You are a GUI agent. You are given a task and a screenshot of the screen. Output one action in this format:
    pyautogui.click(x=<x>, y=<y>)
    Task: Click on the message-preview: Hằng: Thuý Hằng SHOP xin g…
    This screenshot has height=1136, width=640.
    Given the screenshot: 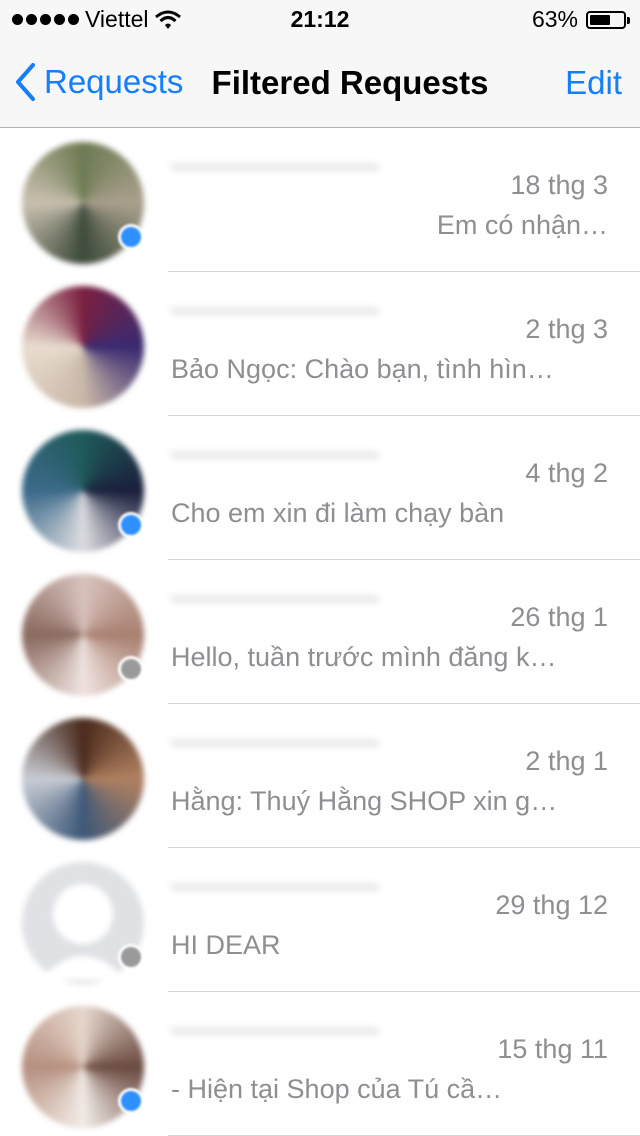 What is the action you would take?
    pyautogui.click(x=364, y=801)
    